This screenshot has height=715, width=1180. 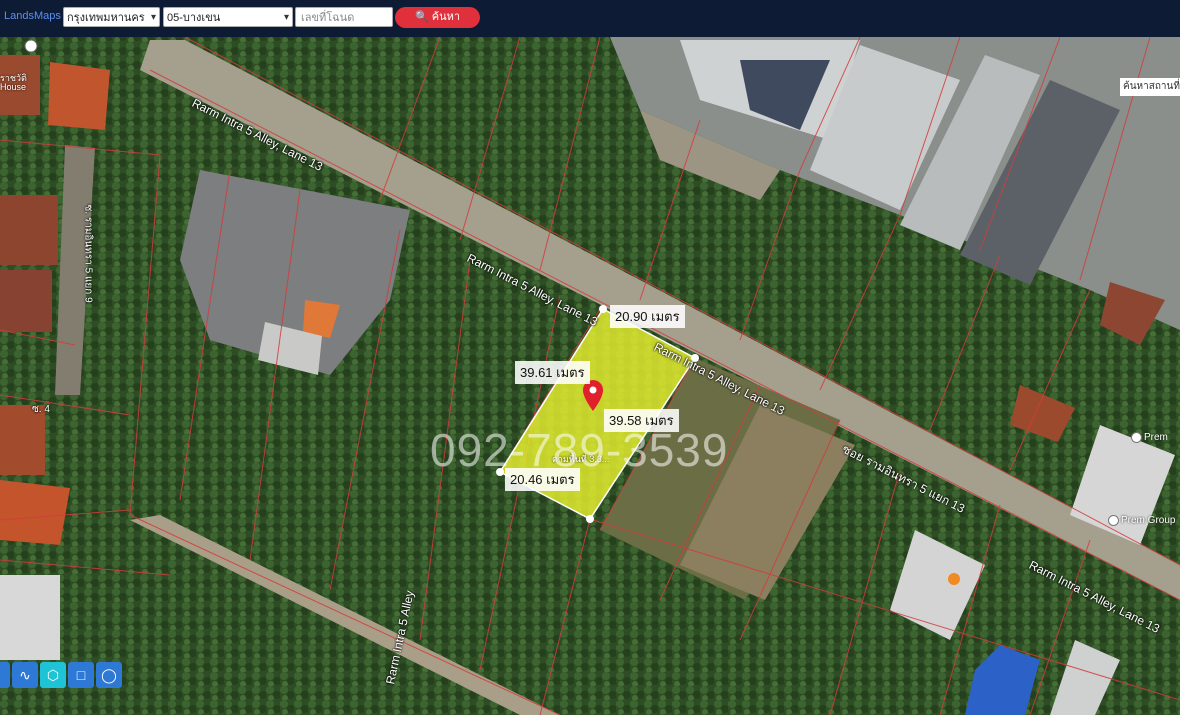 I want to click on rectangle-icon: □, so click(x=81, y=675).